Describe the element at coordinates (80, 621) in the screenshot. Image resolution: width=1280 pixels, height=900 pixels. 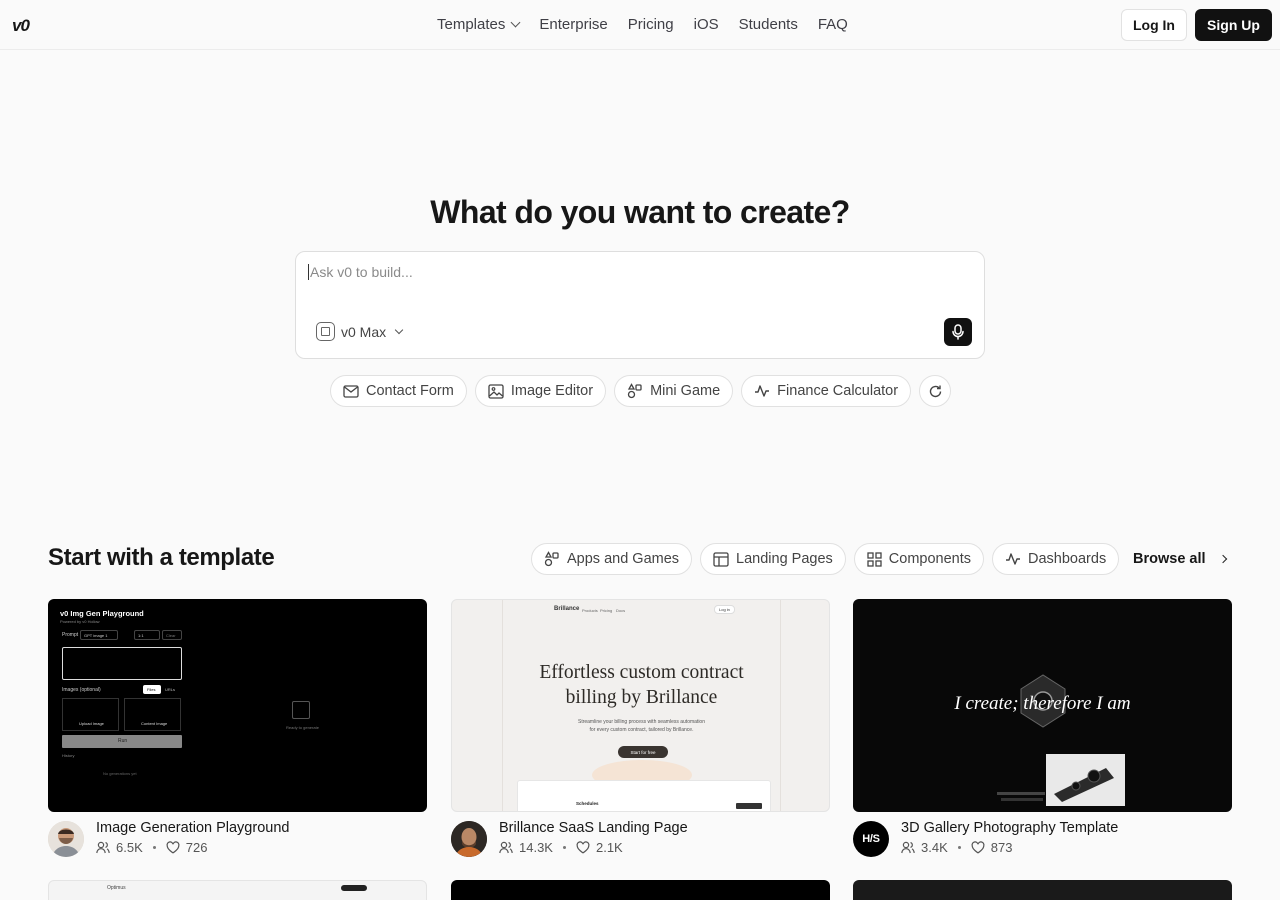
I see `thumb-sub: Powered by v0 Hollow` at that location.